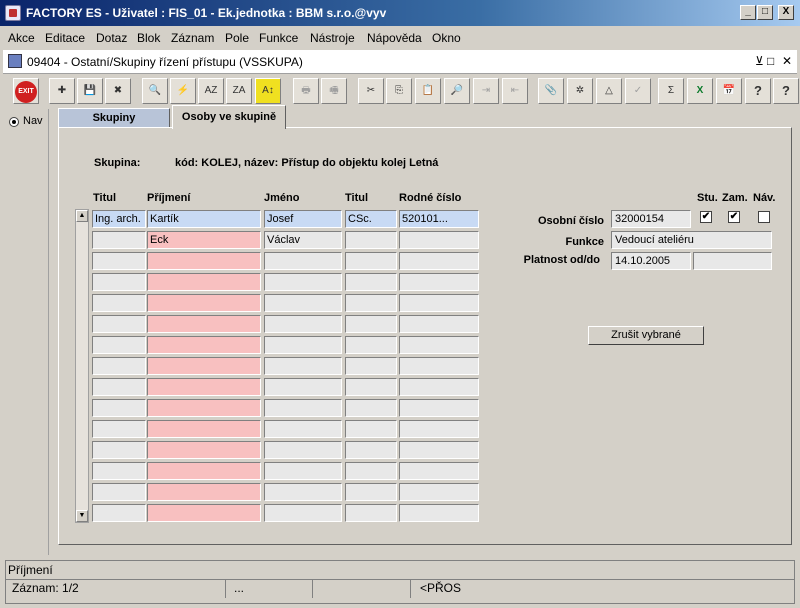 The height and width of the screenshot is (608, 800). Describe the element at coordinates (638, 91) in the screenshot. I see `approve-button: ✓` at that location.